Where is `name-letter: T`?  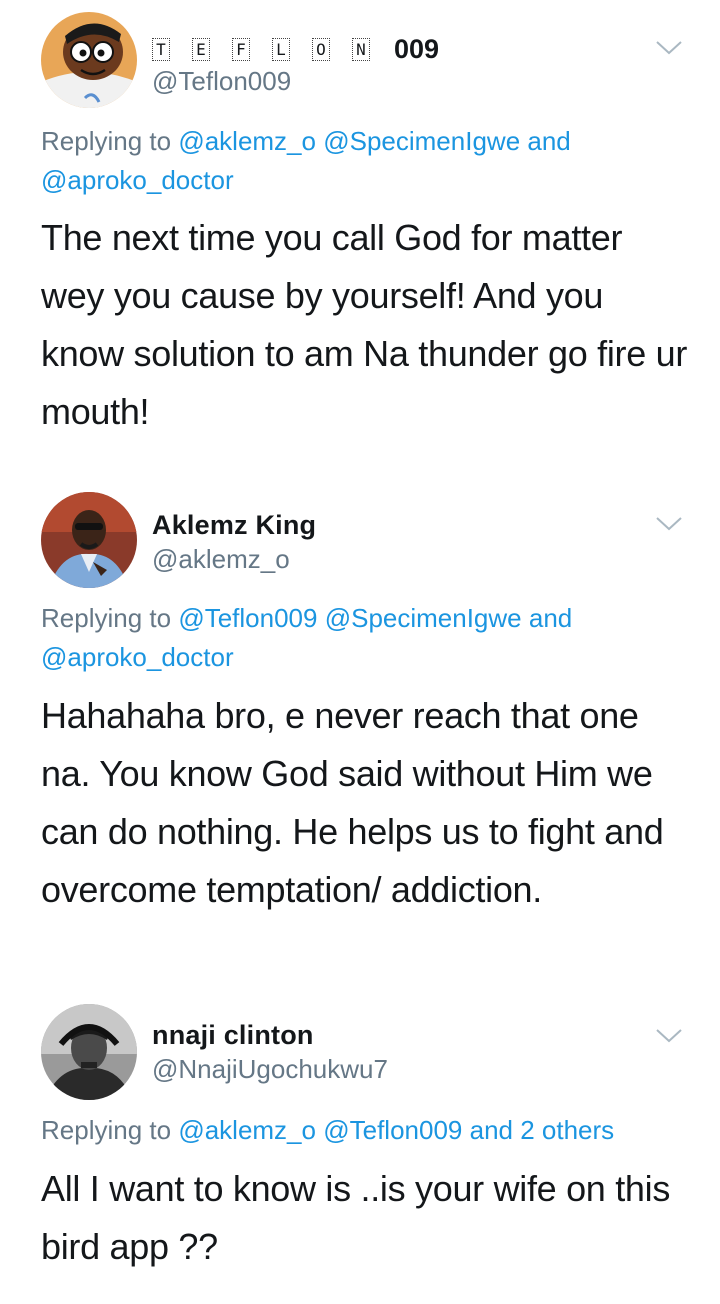
name-letter: T is located at coordinates (161, 49).